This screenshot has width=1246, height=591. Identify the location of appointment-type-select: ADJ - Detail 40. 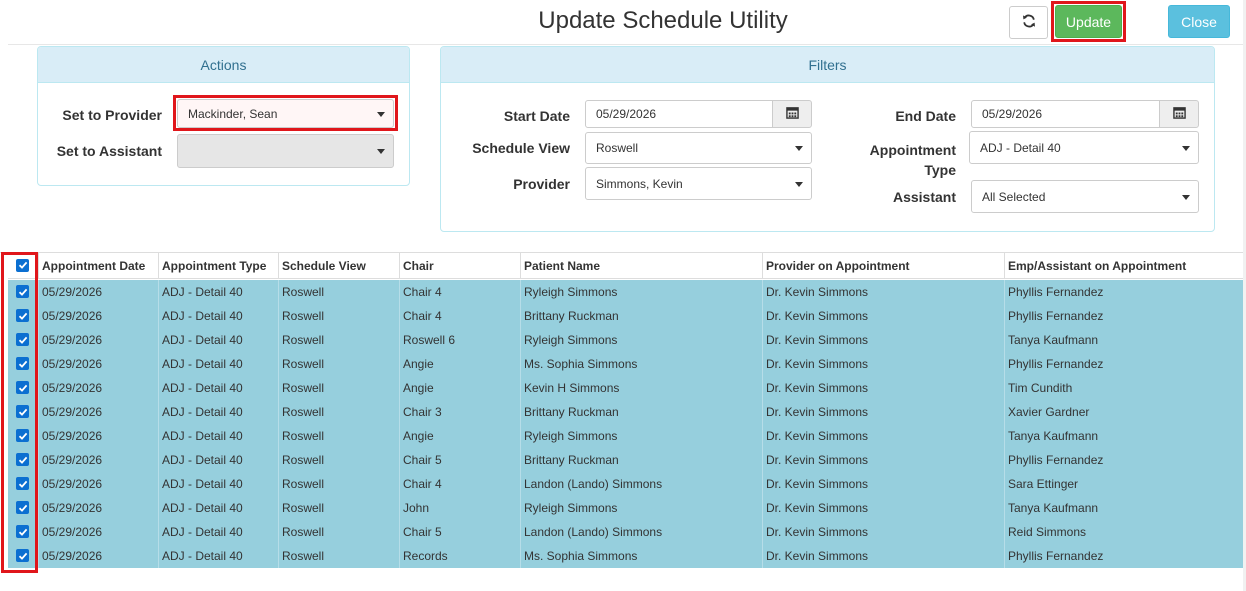
(1084, 147).